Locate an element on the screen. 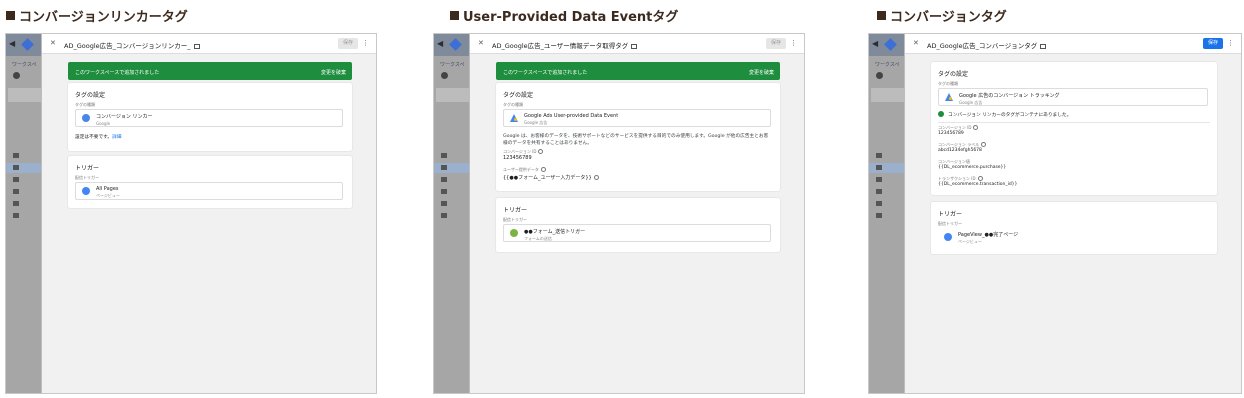  panel-heading: コンバージョンタグ is located at coordinates (942, 15).